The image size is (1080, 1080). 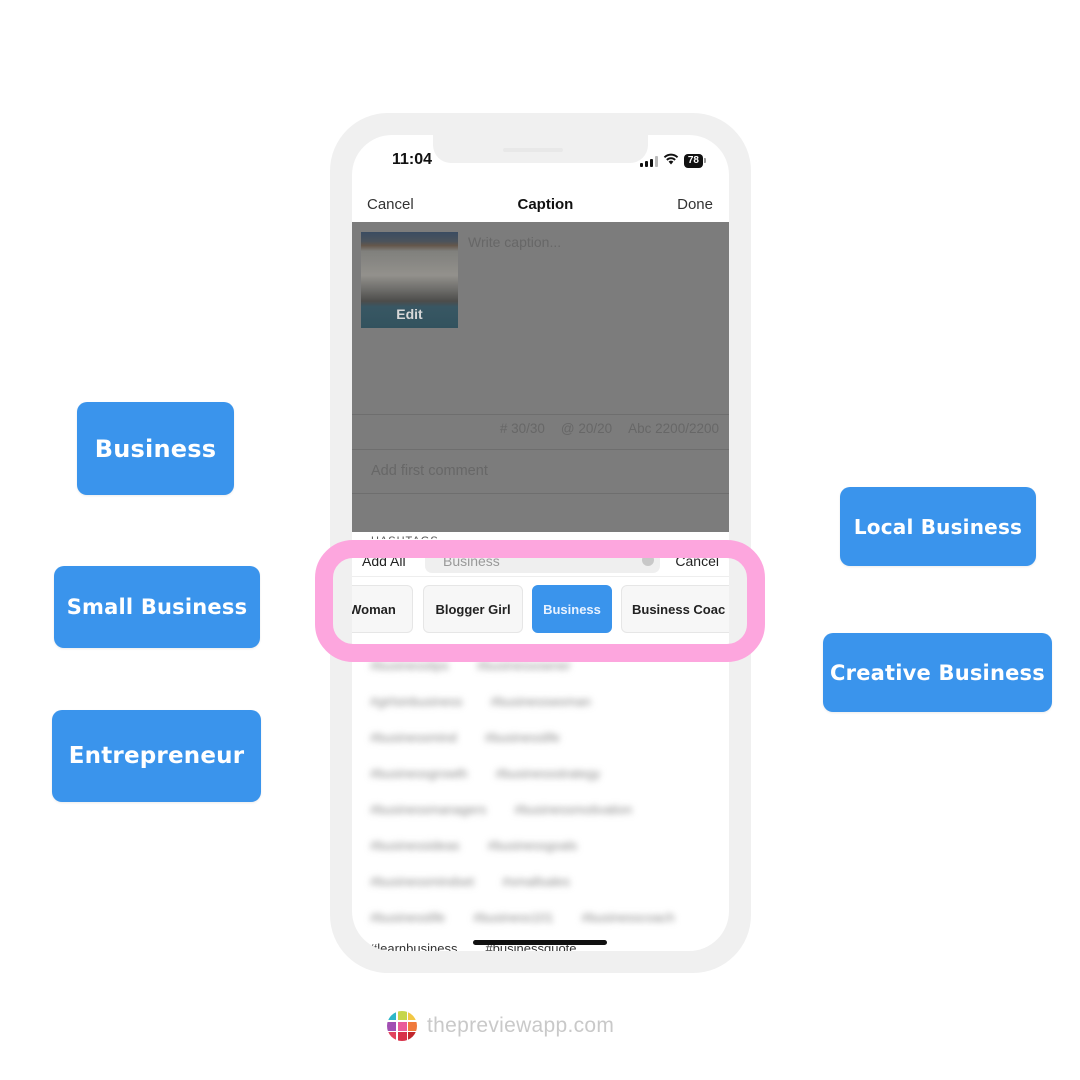 What do you see at coordinates (540, 942) in the screenshot?
I see `home-indicator` at bounding box center [540, 942].